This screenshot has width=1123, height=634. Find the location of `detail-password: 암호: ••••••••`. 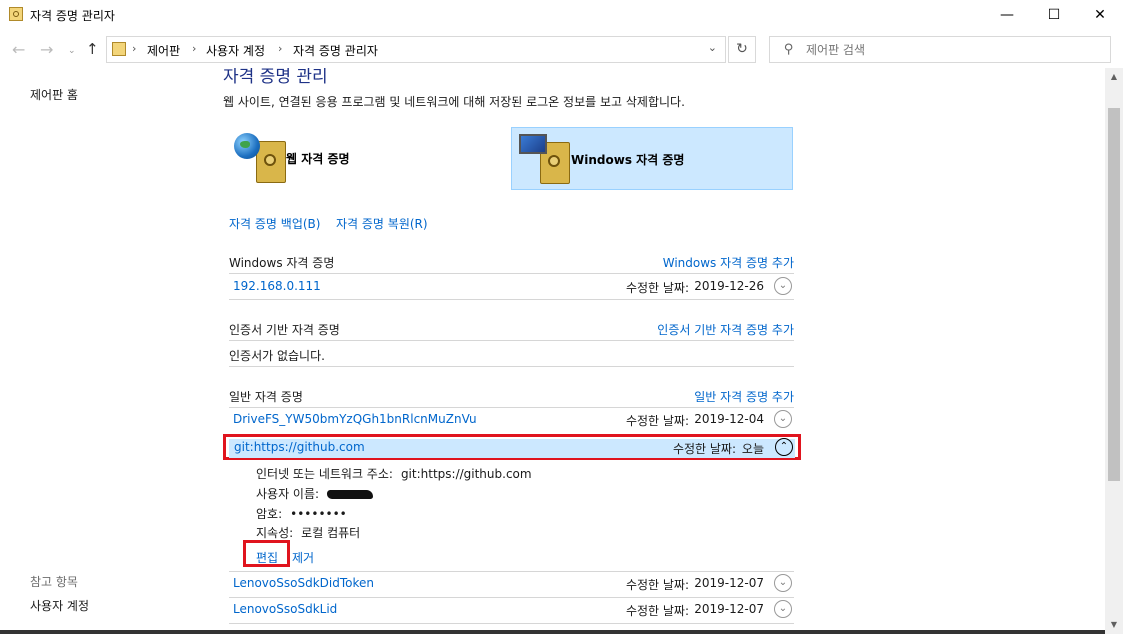

detail-password: 암호: •••••••• is located at coordinates (301, 513).